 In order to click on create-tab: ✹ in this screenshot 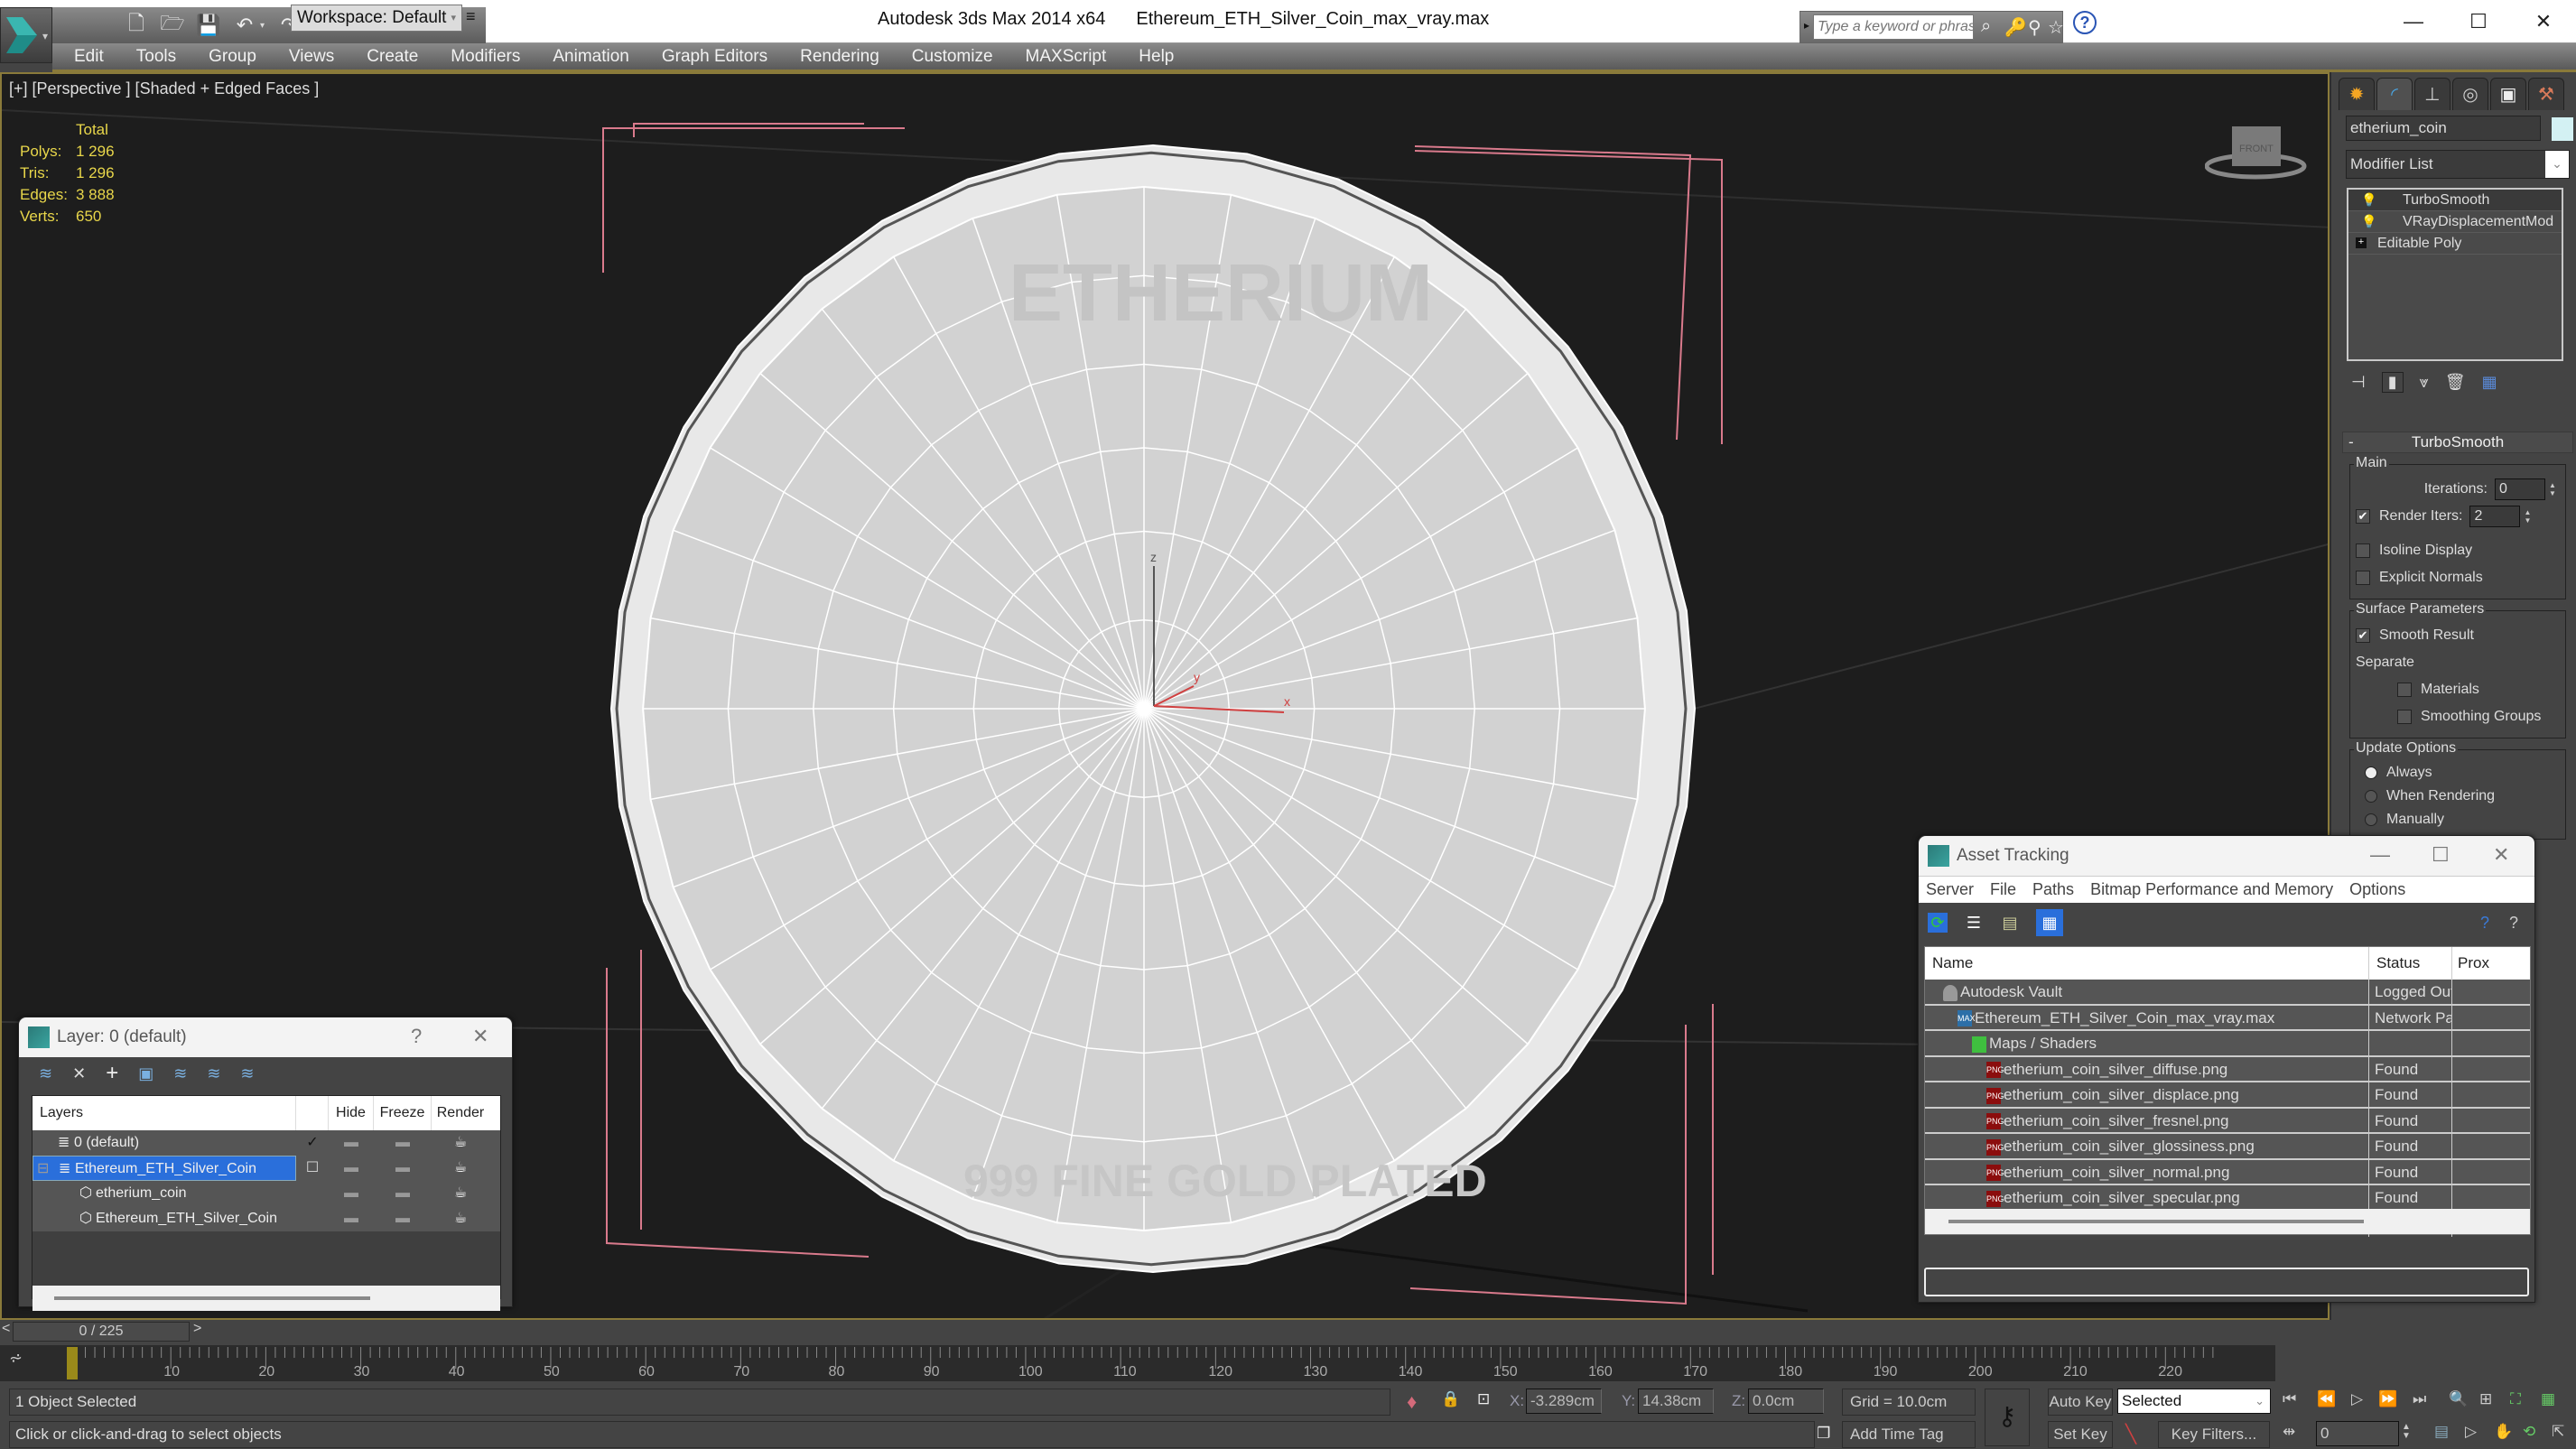, I will do `click(2357, 94)`.